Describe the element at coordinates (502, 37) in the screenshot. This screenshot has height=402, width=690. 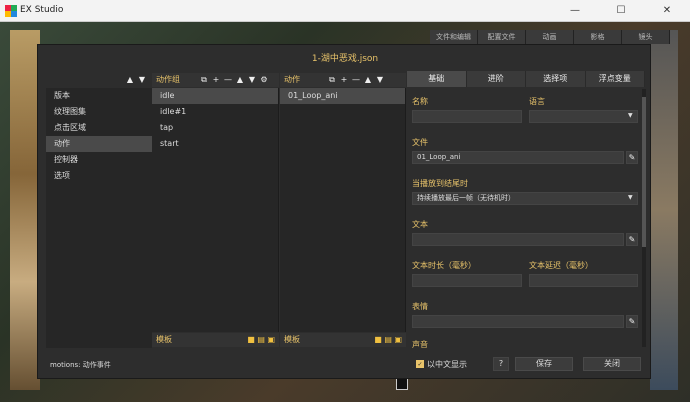
I see `bg-tab: 配置文件` at that location.